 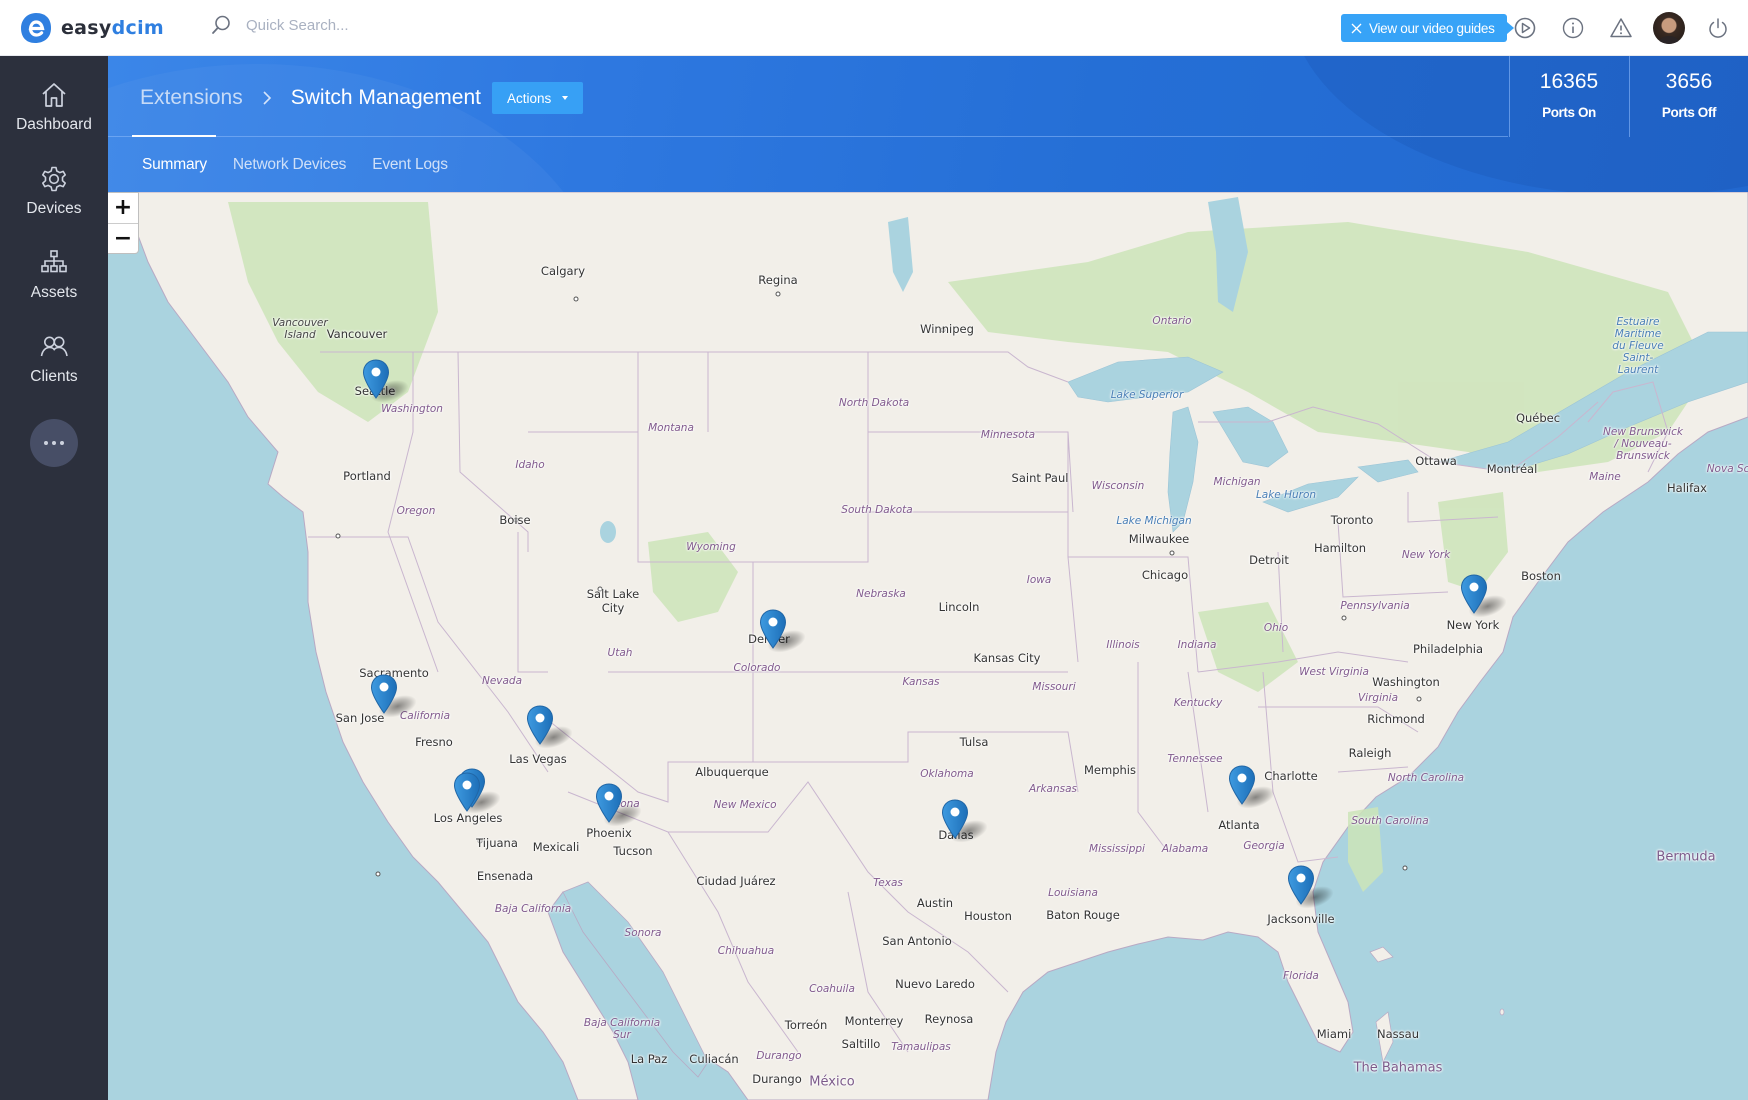 What do you see at coordinates (1269, 560) in the screenshot?
I see `city-label: Detroit` at bounding box center [1269, 560].